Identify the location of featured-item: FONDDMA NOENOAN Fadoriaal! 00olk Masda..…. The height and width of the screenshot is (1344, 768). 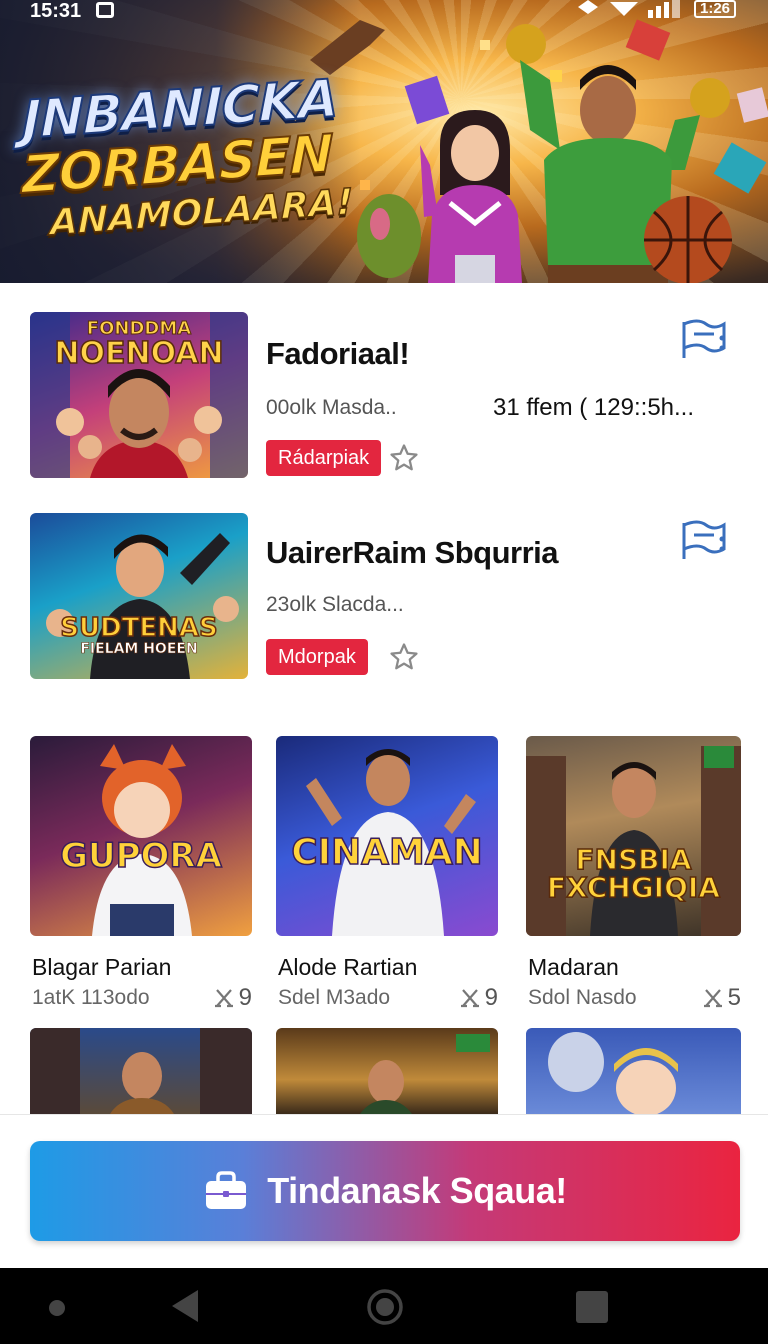
(384, 397).